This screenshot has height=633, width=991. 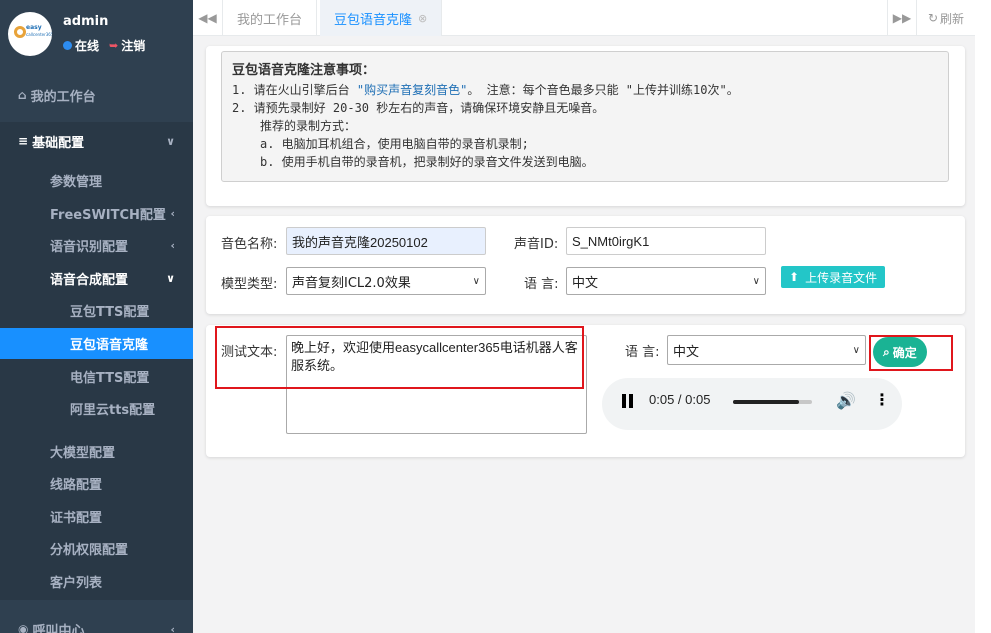 I want to click on double-left-icon: ◀◀, so click(x=207, y=18).